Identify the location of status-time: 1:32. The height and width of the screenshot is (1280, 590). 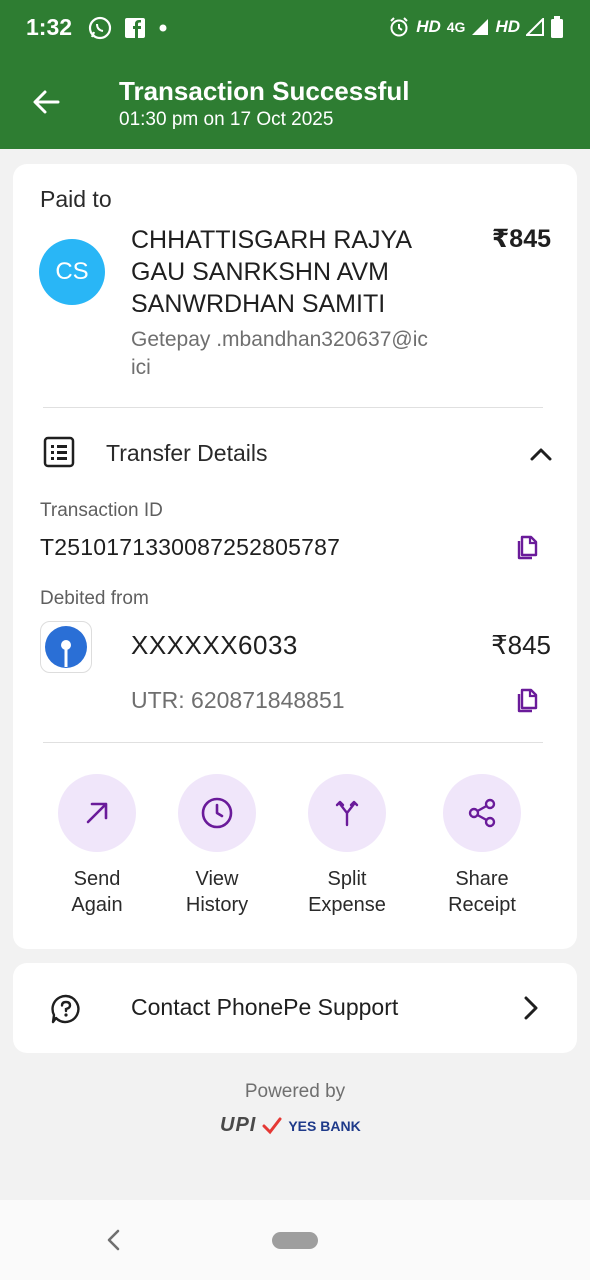
(49, 27).